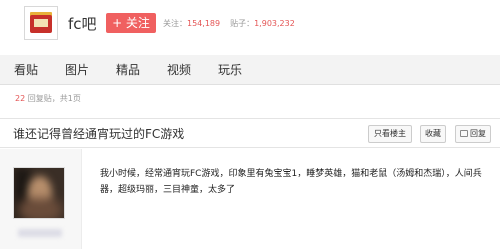  I want to click on tab-posts: 看贴, so click(26, 70).